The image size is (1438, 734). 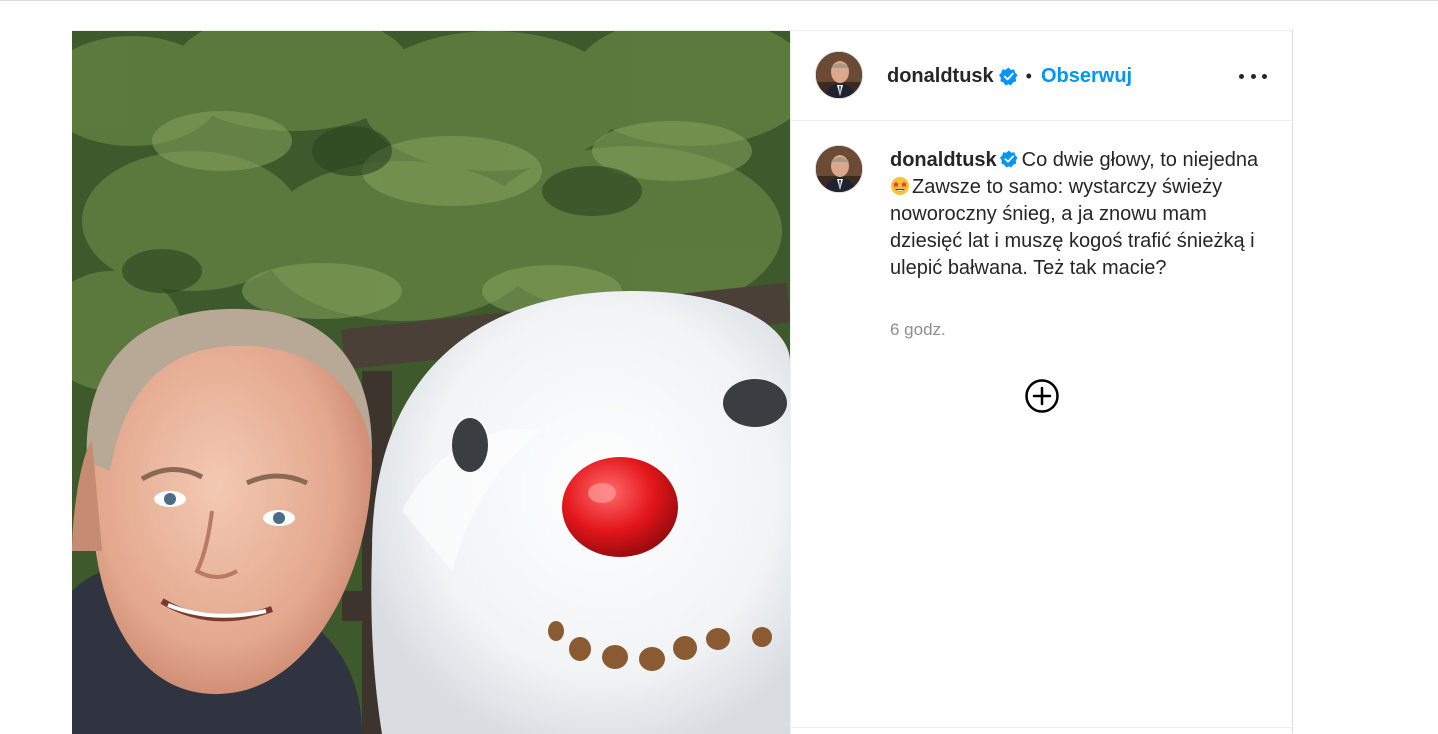 I want to click on caption-author-avatar, so click(x=839, y=169).